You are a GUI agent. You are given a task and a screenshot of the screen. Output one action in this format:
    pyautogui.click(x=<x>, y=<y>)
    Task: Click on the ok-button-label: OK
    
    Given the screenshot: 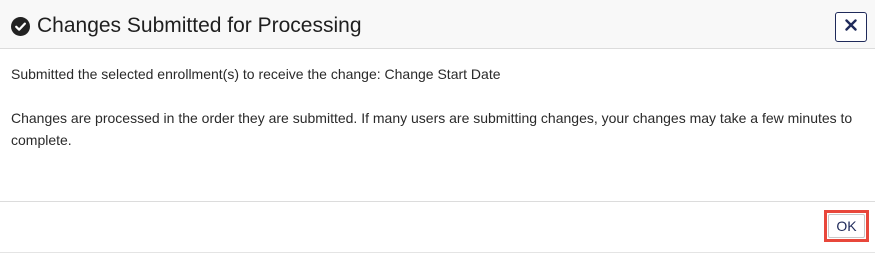 What is the action you would take?
    pyautogui.click(x=846, y=226)
    